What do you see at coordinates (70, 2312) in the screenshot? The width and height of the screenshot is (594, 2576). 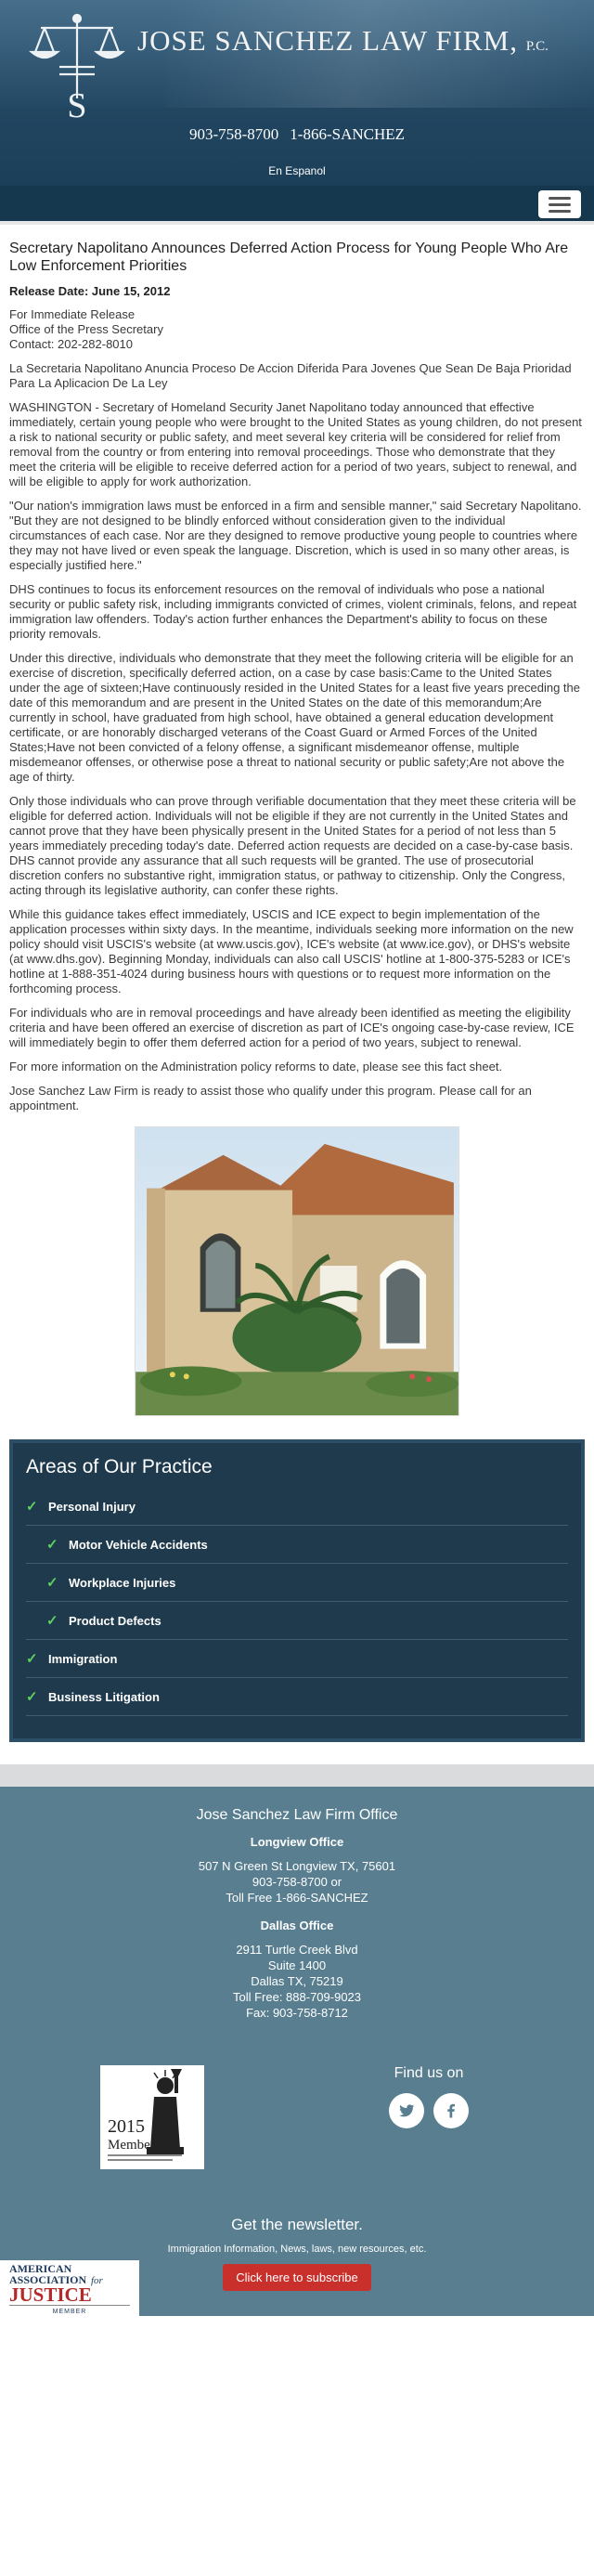 I see `aaj-line5: MEMBER` at bounding box center [70, 2312].